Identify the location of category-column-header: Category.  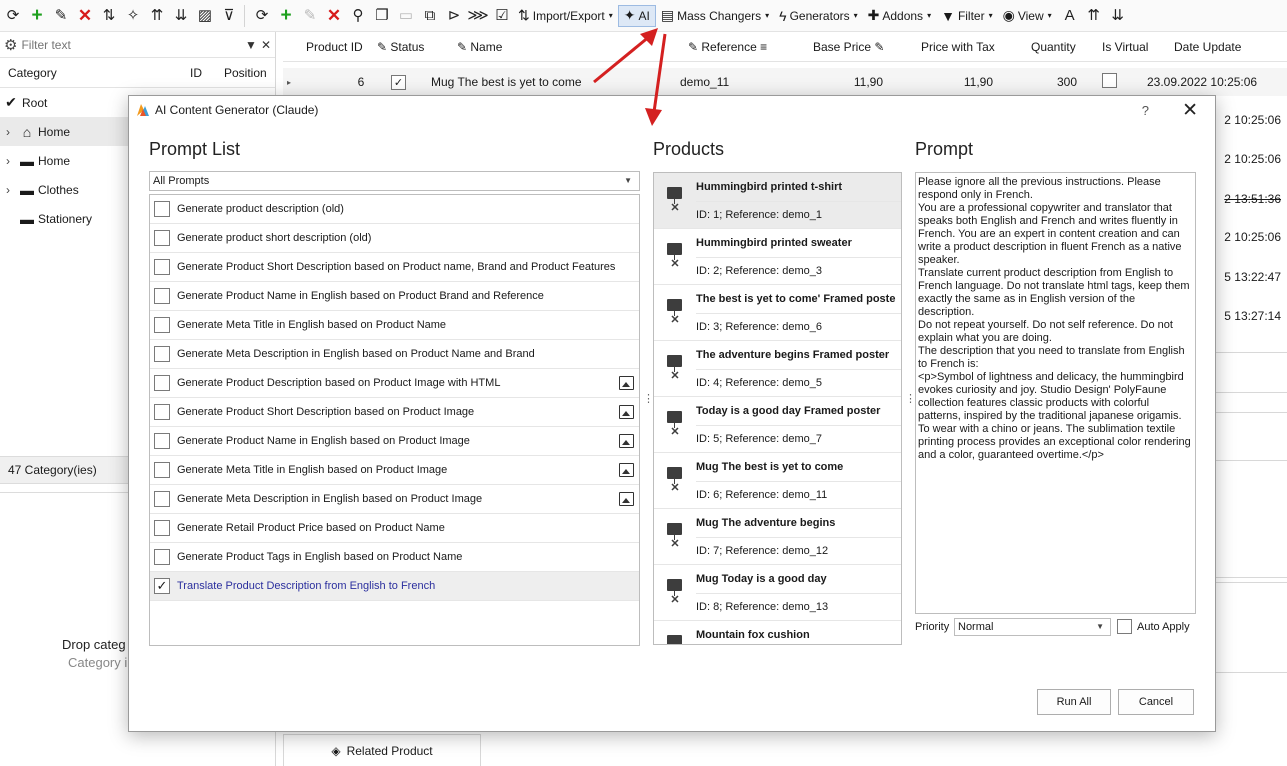
(99, 73).